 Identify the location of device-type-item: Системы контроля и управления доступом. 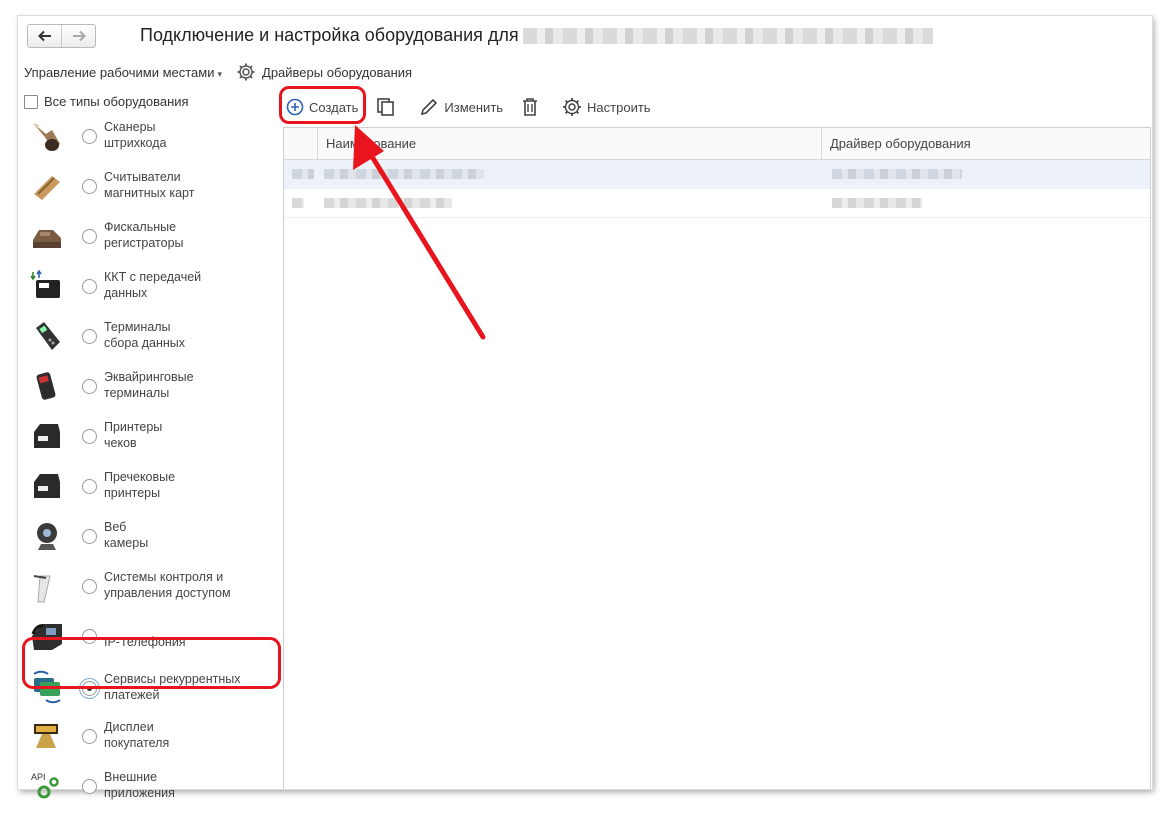
(149, 591).